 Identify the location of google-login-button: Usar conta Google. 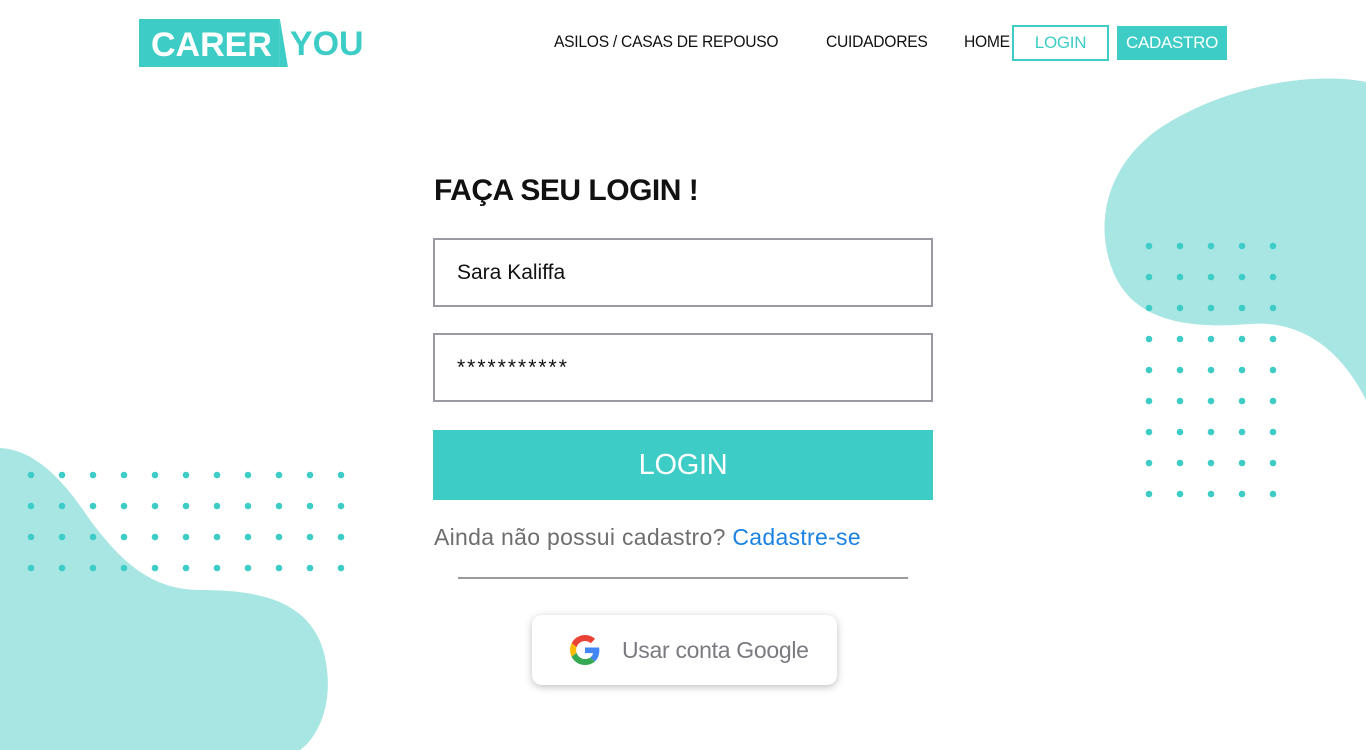
(684, 650).